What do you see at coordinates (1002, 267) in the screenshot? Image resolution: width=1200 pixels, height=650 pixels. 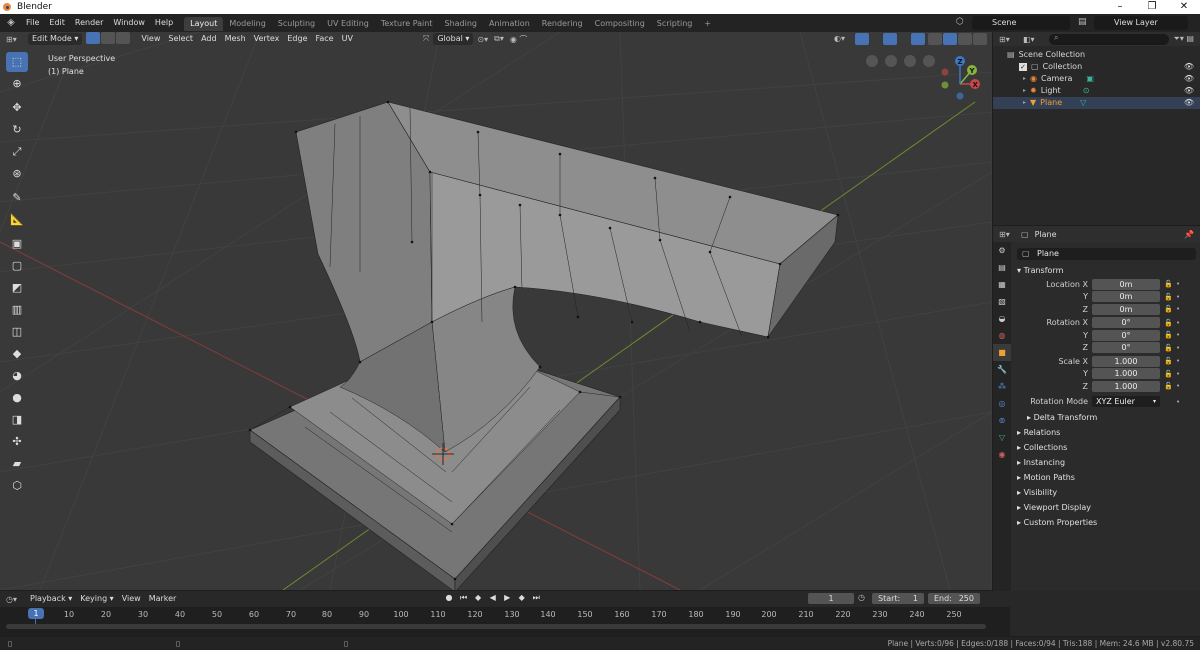 I see `render-tab-icon: ▤` at bounding box center [1002, 267].